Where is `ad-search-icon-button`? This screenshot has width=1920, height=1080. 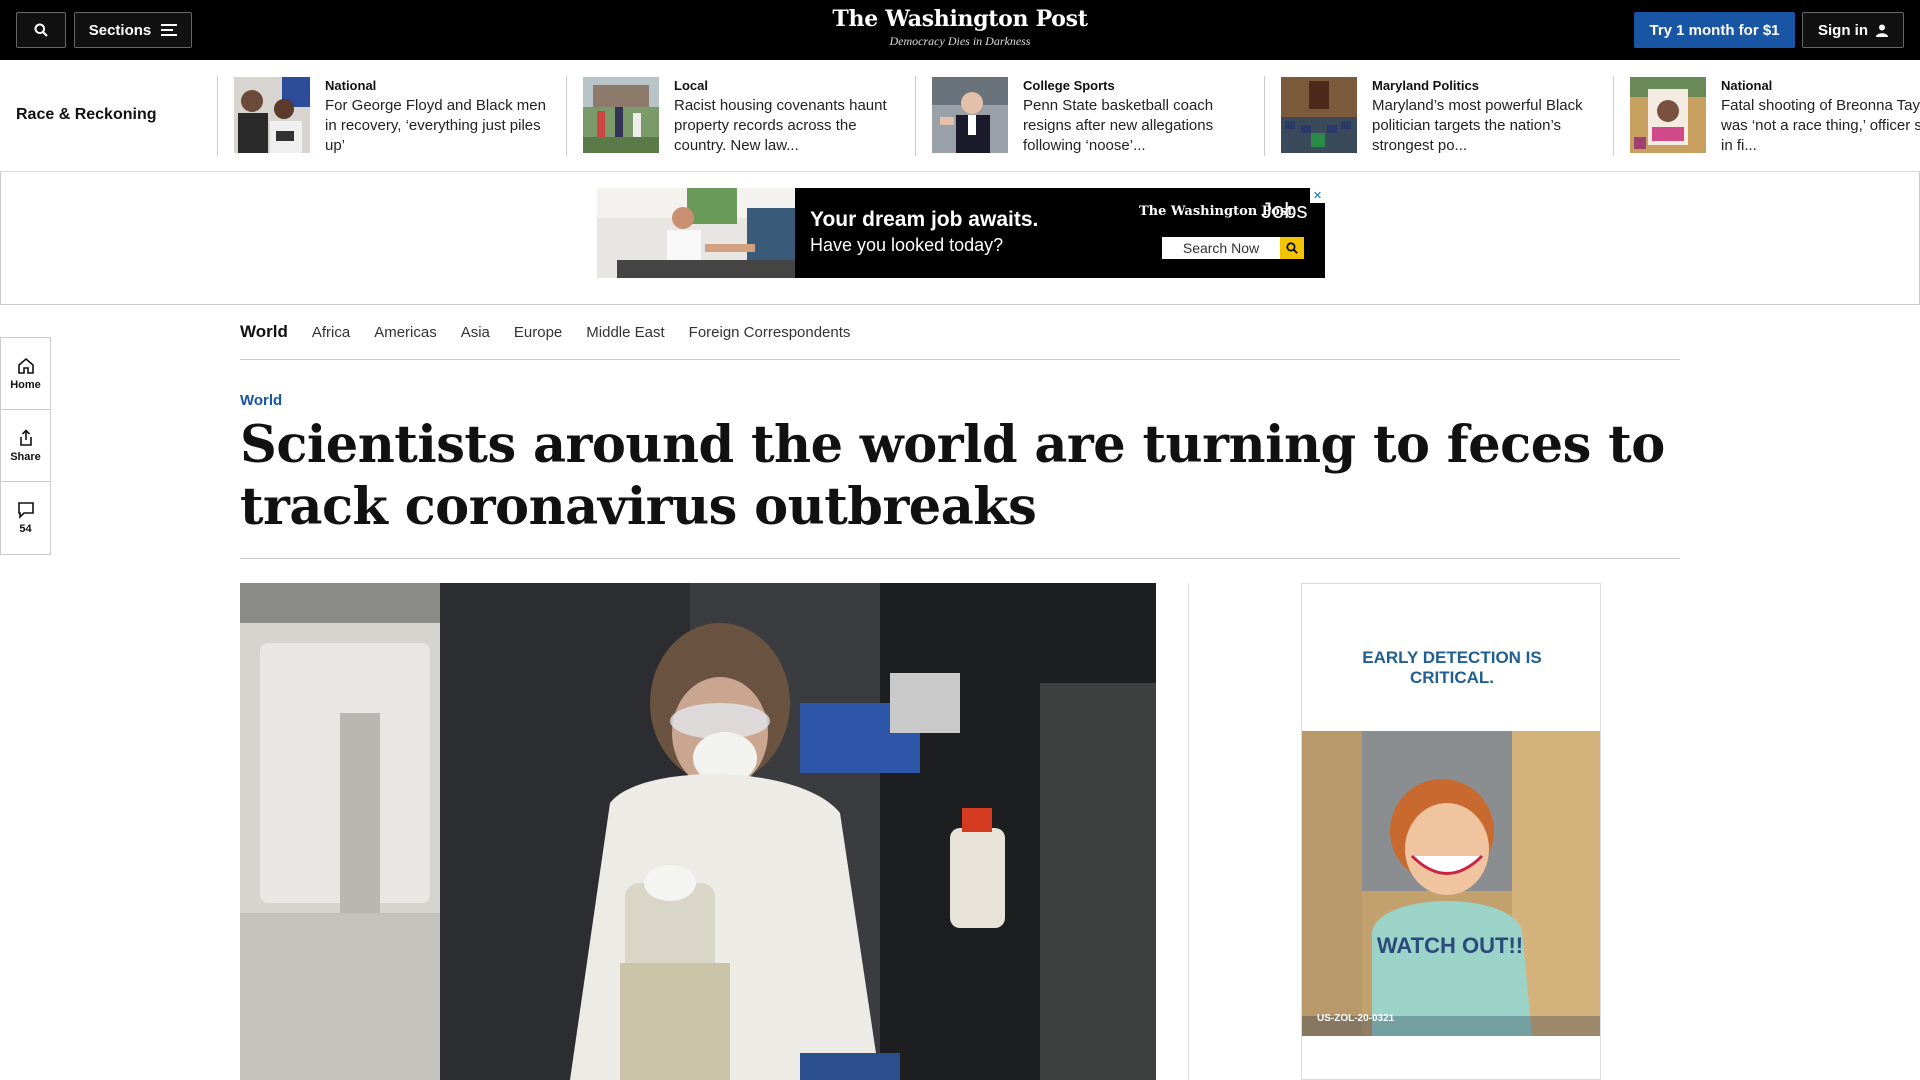 ad-search-icon-button is located at coordinates (1292, 248).